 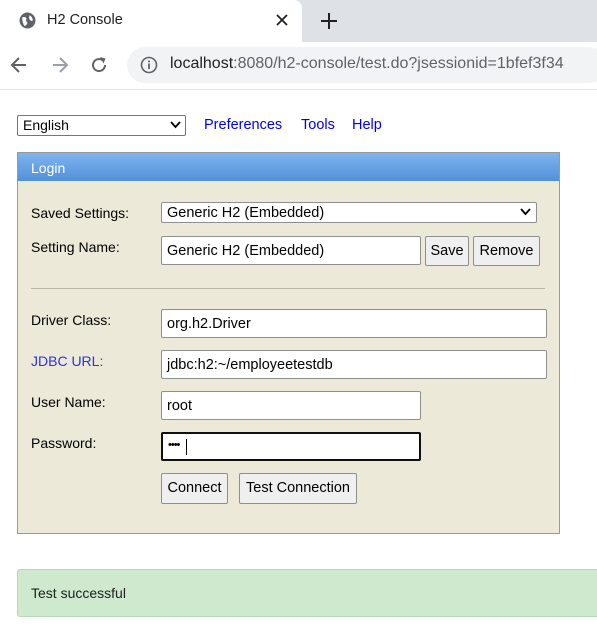 What do you see at coordinates (307, 593) in the screenshot?
I see `status-message-box: Test successful` at bounding box center [307, 593].